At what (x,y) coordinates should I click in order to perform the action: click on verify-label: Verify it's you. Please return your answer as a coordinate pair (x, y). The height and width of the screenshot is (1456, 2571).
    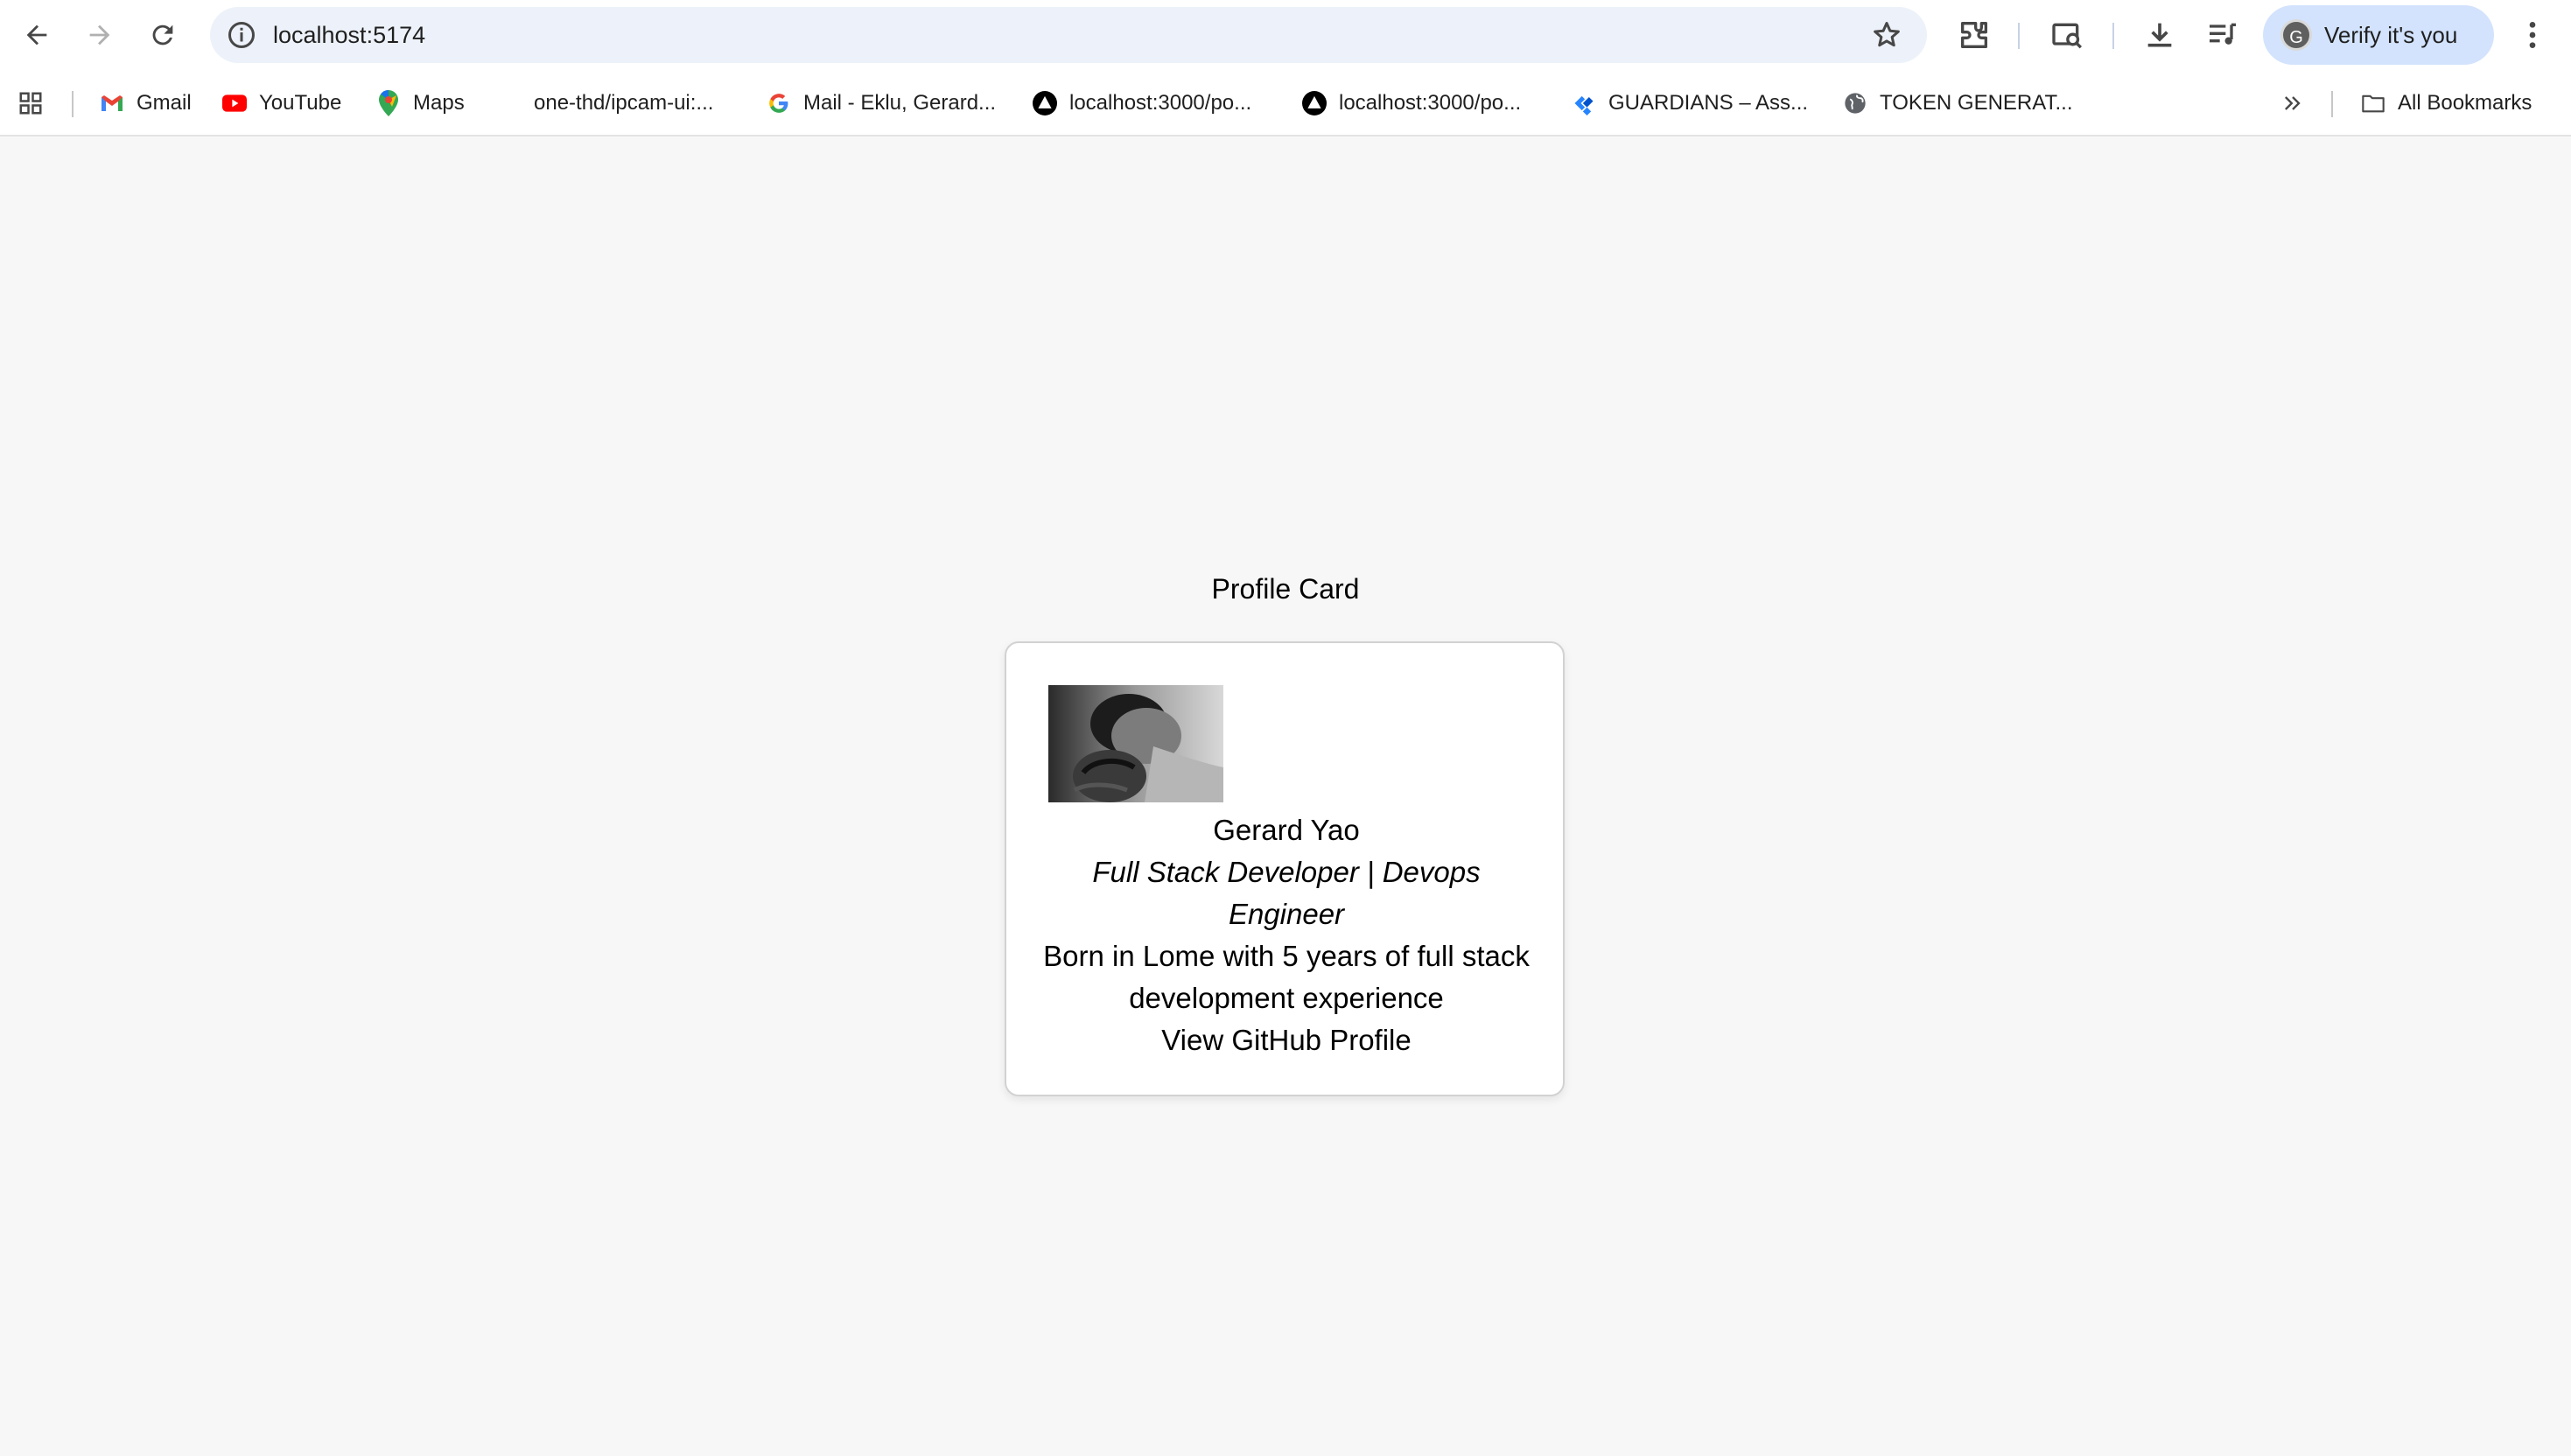
    Looking at the image, I should click on (2391, 34).